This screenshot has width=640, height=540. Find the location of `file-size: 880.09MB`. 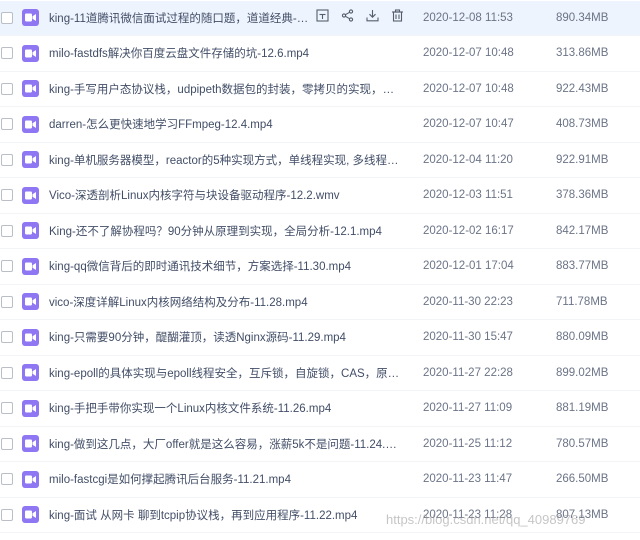

file-size: 880.09MB is located at coordinates (582, 337).